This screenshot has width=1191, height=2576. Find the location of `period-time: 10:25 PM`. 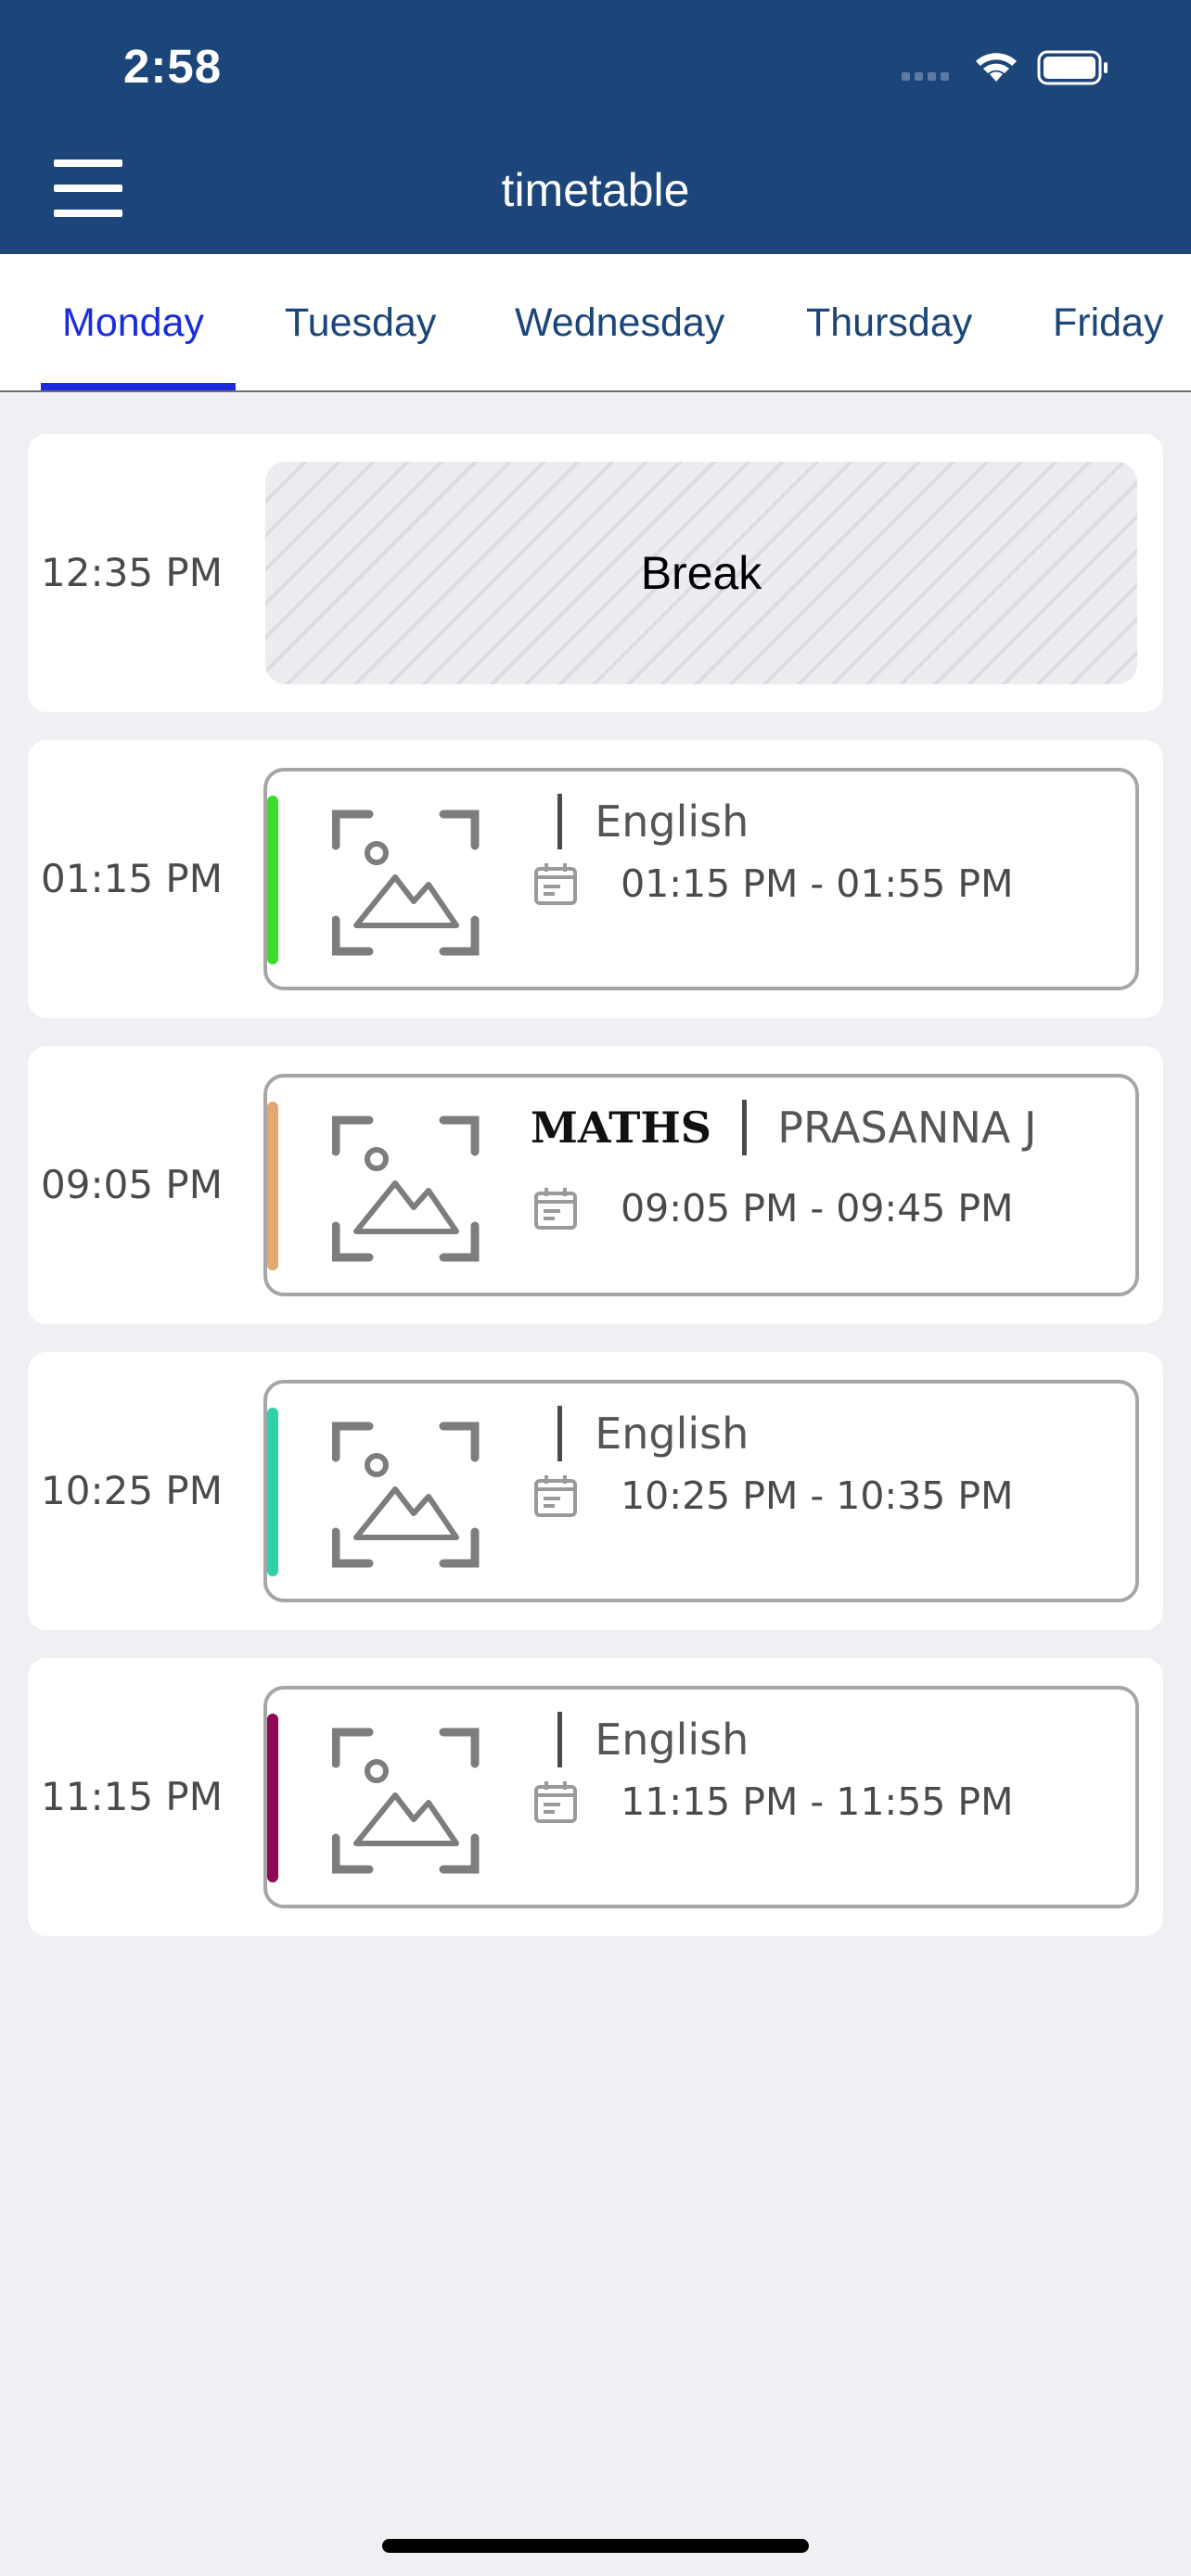

period-time: 10:25 PM is located at coordinates (132, 1491).